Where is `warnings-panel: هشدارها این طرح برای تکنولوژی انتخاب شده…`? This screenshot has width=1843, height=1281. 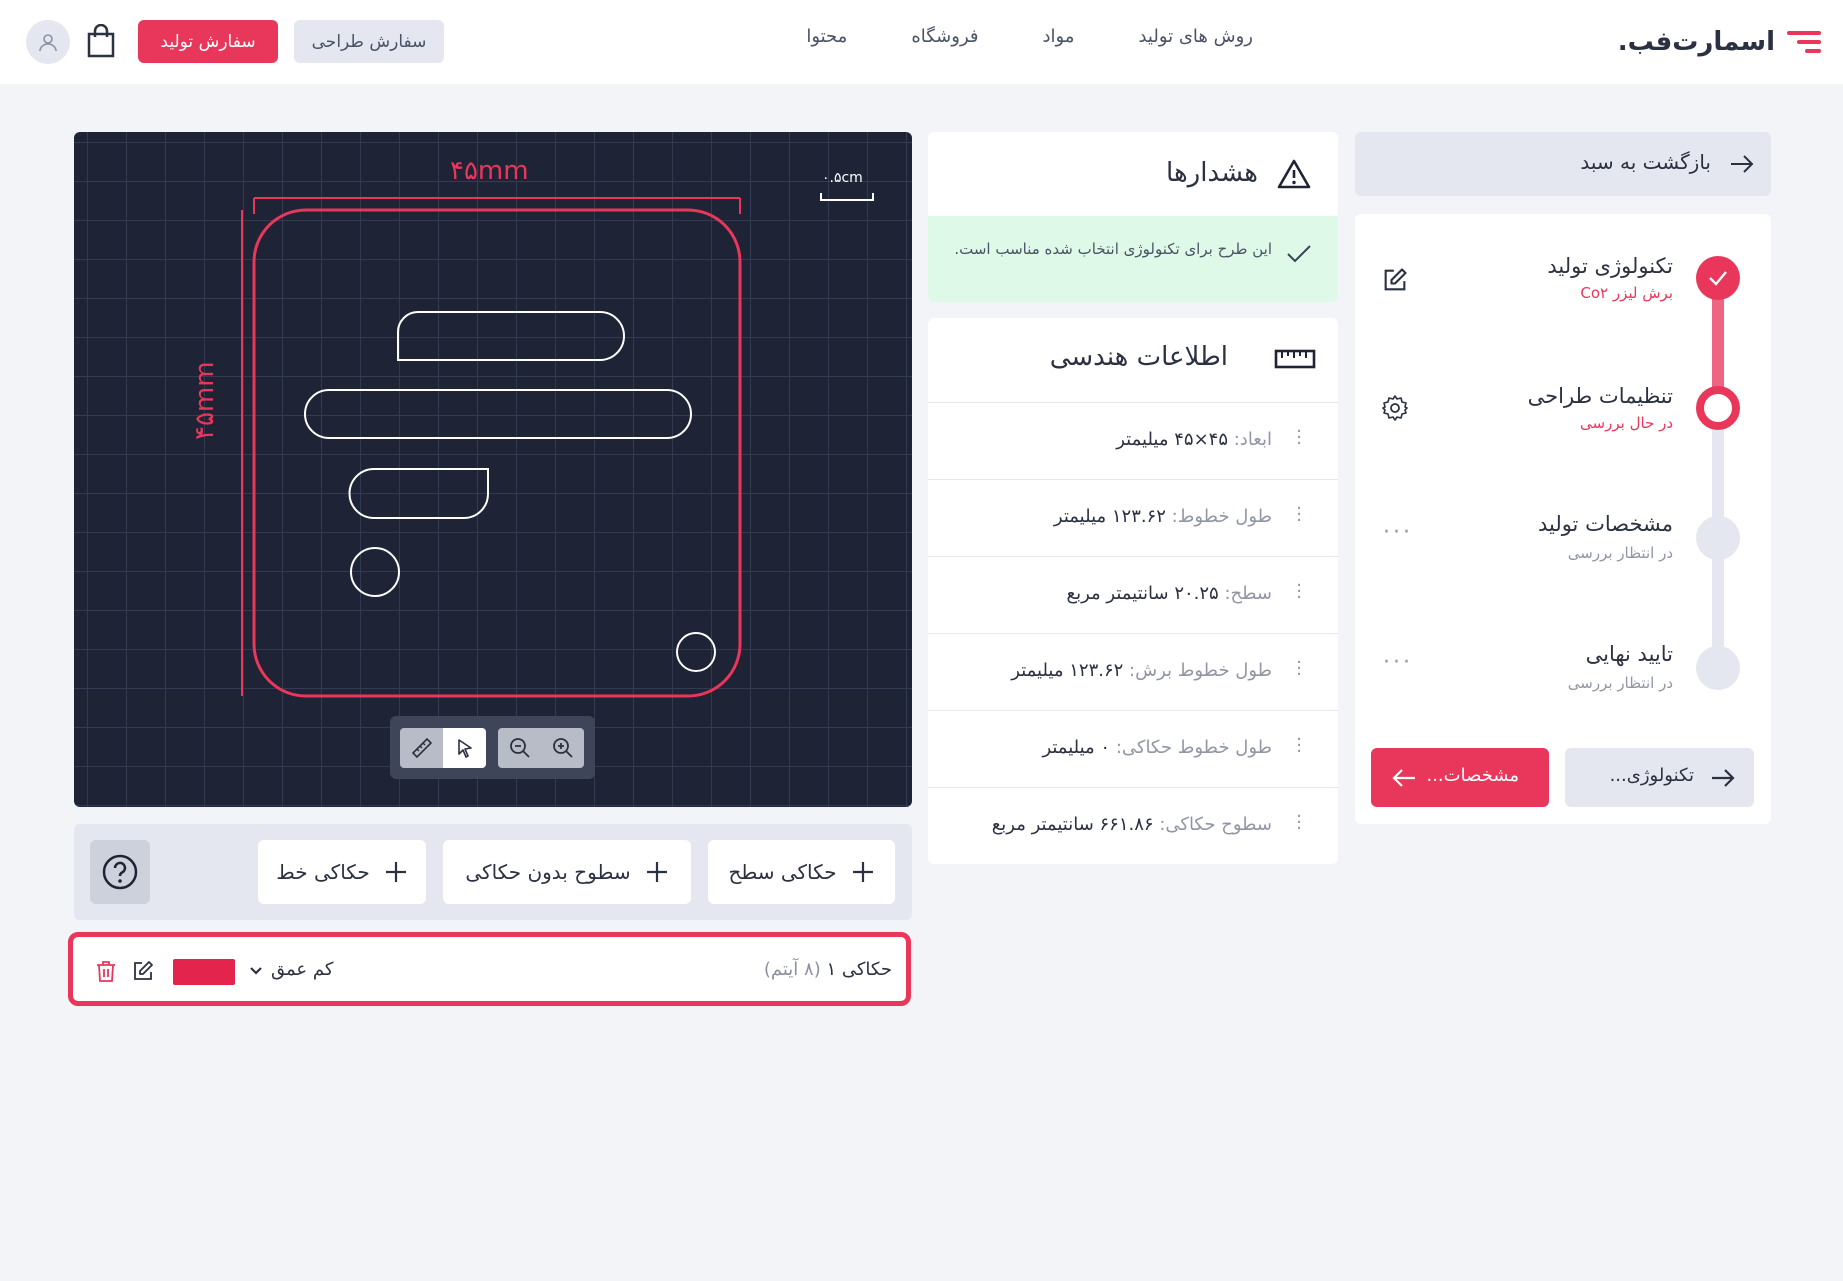
warnings-panel: هشدارها این طرح برای تکنولوژی انتخاب شده… is located at coordinates (1133, 217).